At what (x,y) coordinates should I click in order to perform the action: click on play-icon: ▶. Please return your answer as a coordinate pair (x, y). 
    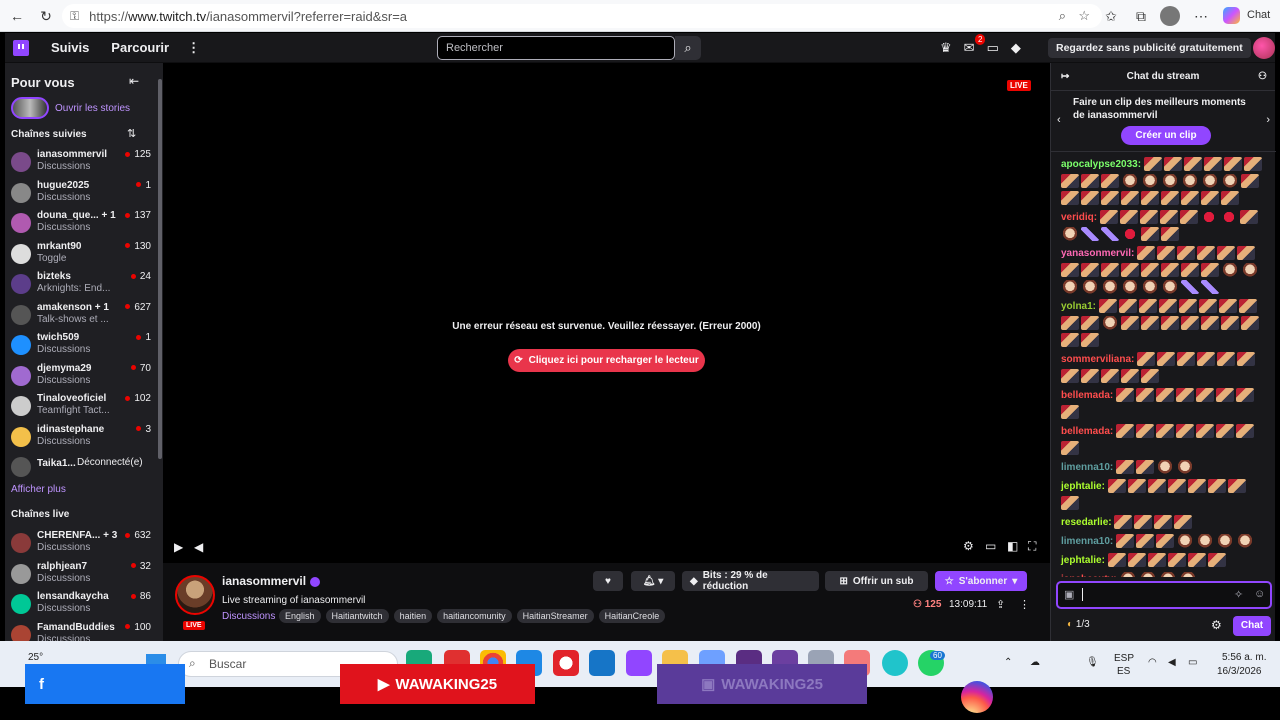
    Looking at the image, I should click on (178, 547).